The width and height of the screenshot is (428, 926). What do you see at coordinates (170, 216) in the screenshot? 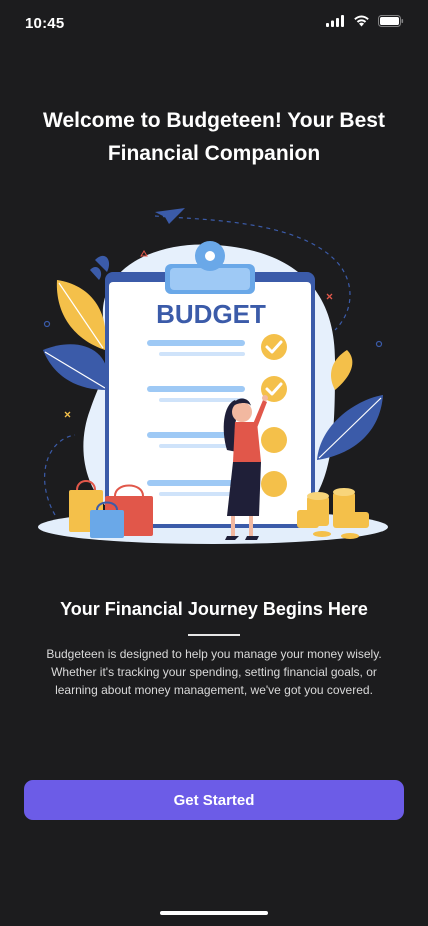
I see `paper-plane-icon` at bounding box center [170, 216].